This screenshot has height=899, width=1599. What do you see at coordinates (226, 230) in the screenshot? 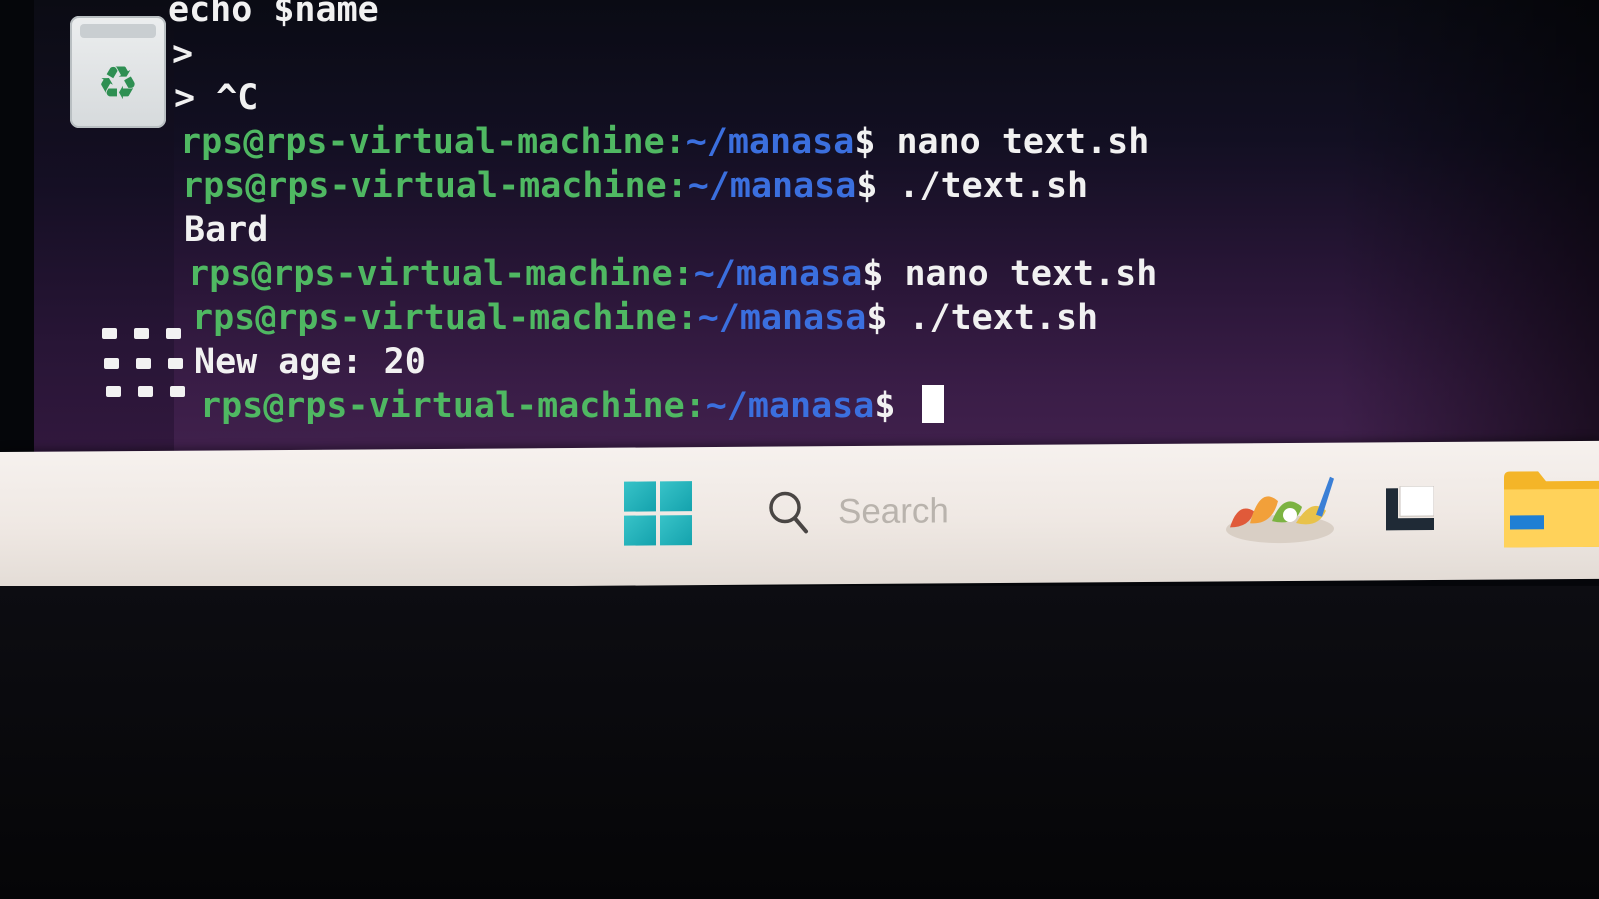
I see `output-text: Bard` at bounding box center [226, 230].